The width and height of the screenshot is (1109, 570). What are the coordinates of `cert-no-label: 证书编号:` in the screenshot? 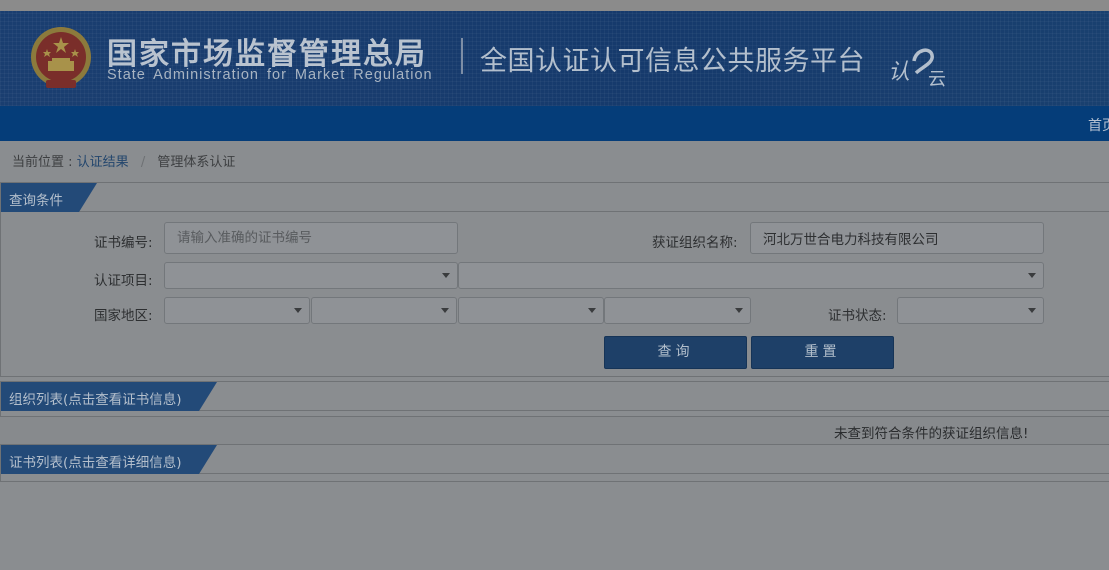 It's located at (123, 243).